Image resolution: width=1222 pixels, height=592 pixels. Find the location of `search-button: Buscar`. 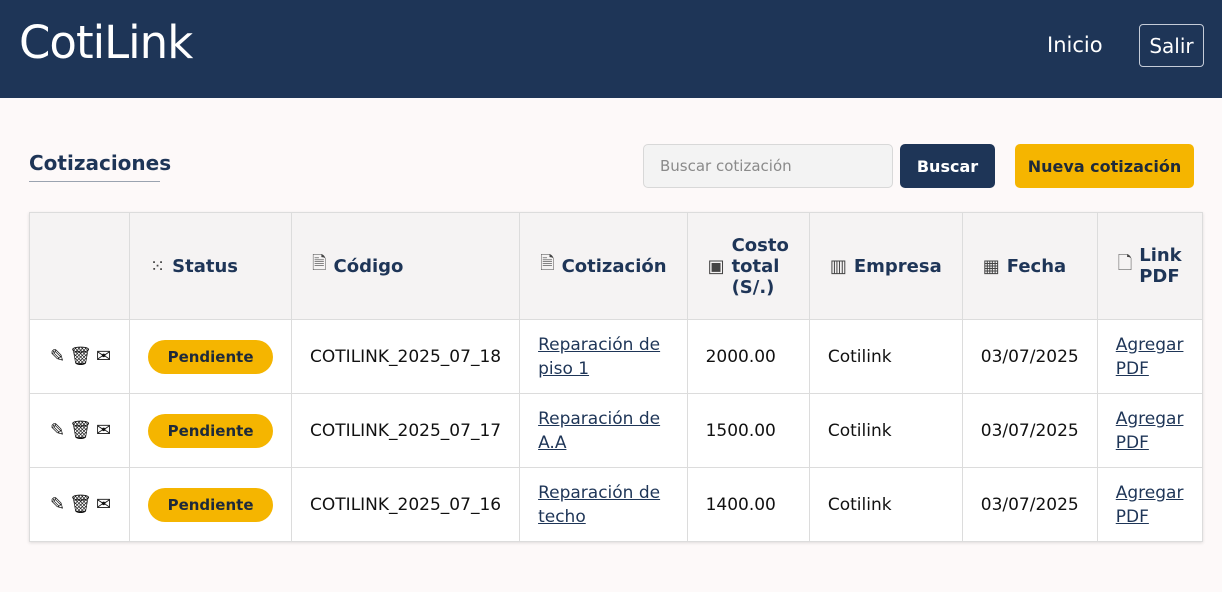

search-button: Buscar is located at coordinates (947, 166).